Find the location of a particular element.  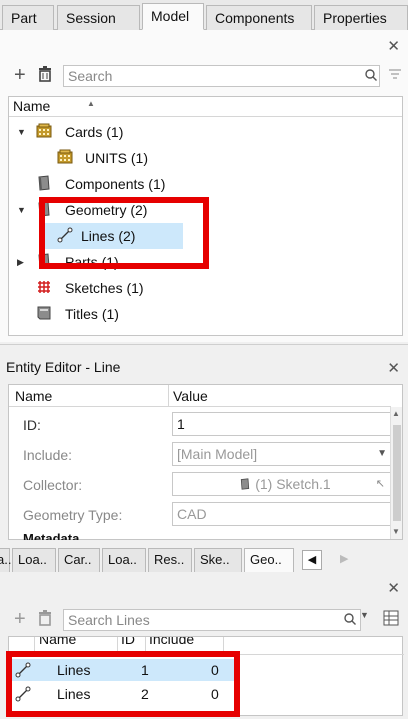

tree-item-titles: Titles (1) is located at coordinates (199, 314).